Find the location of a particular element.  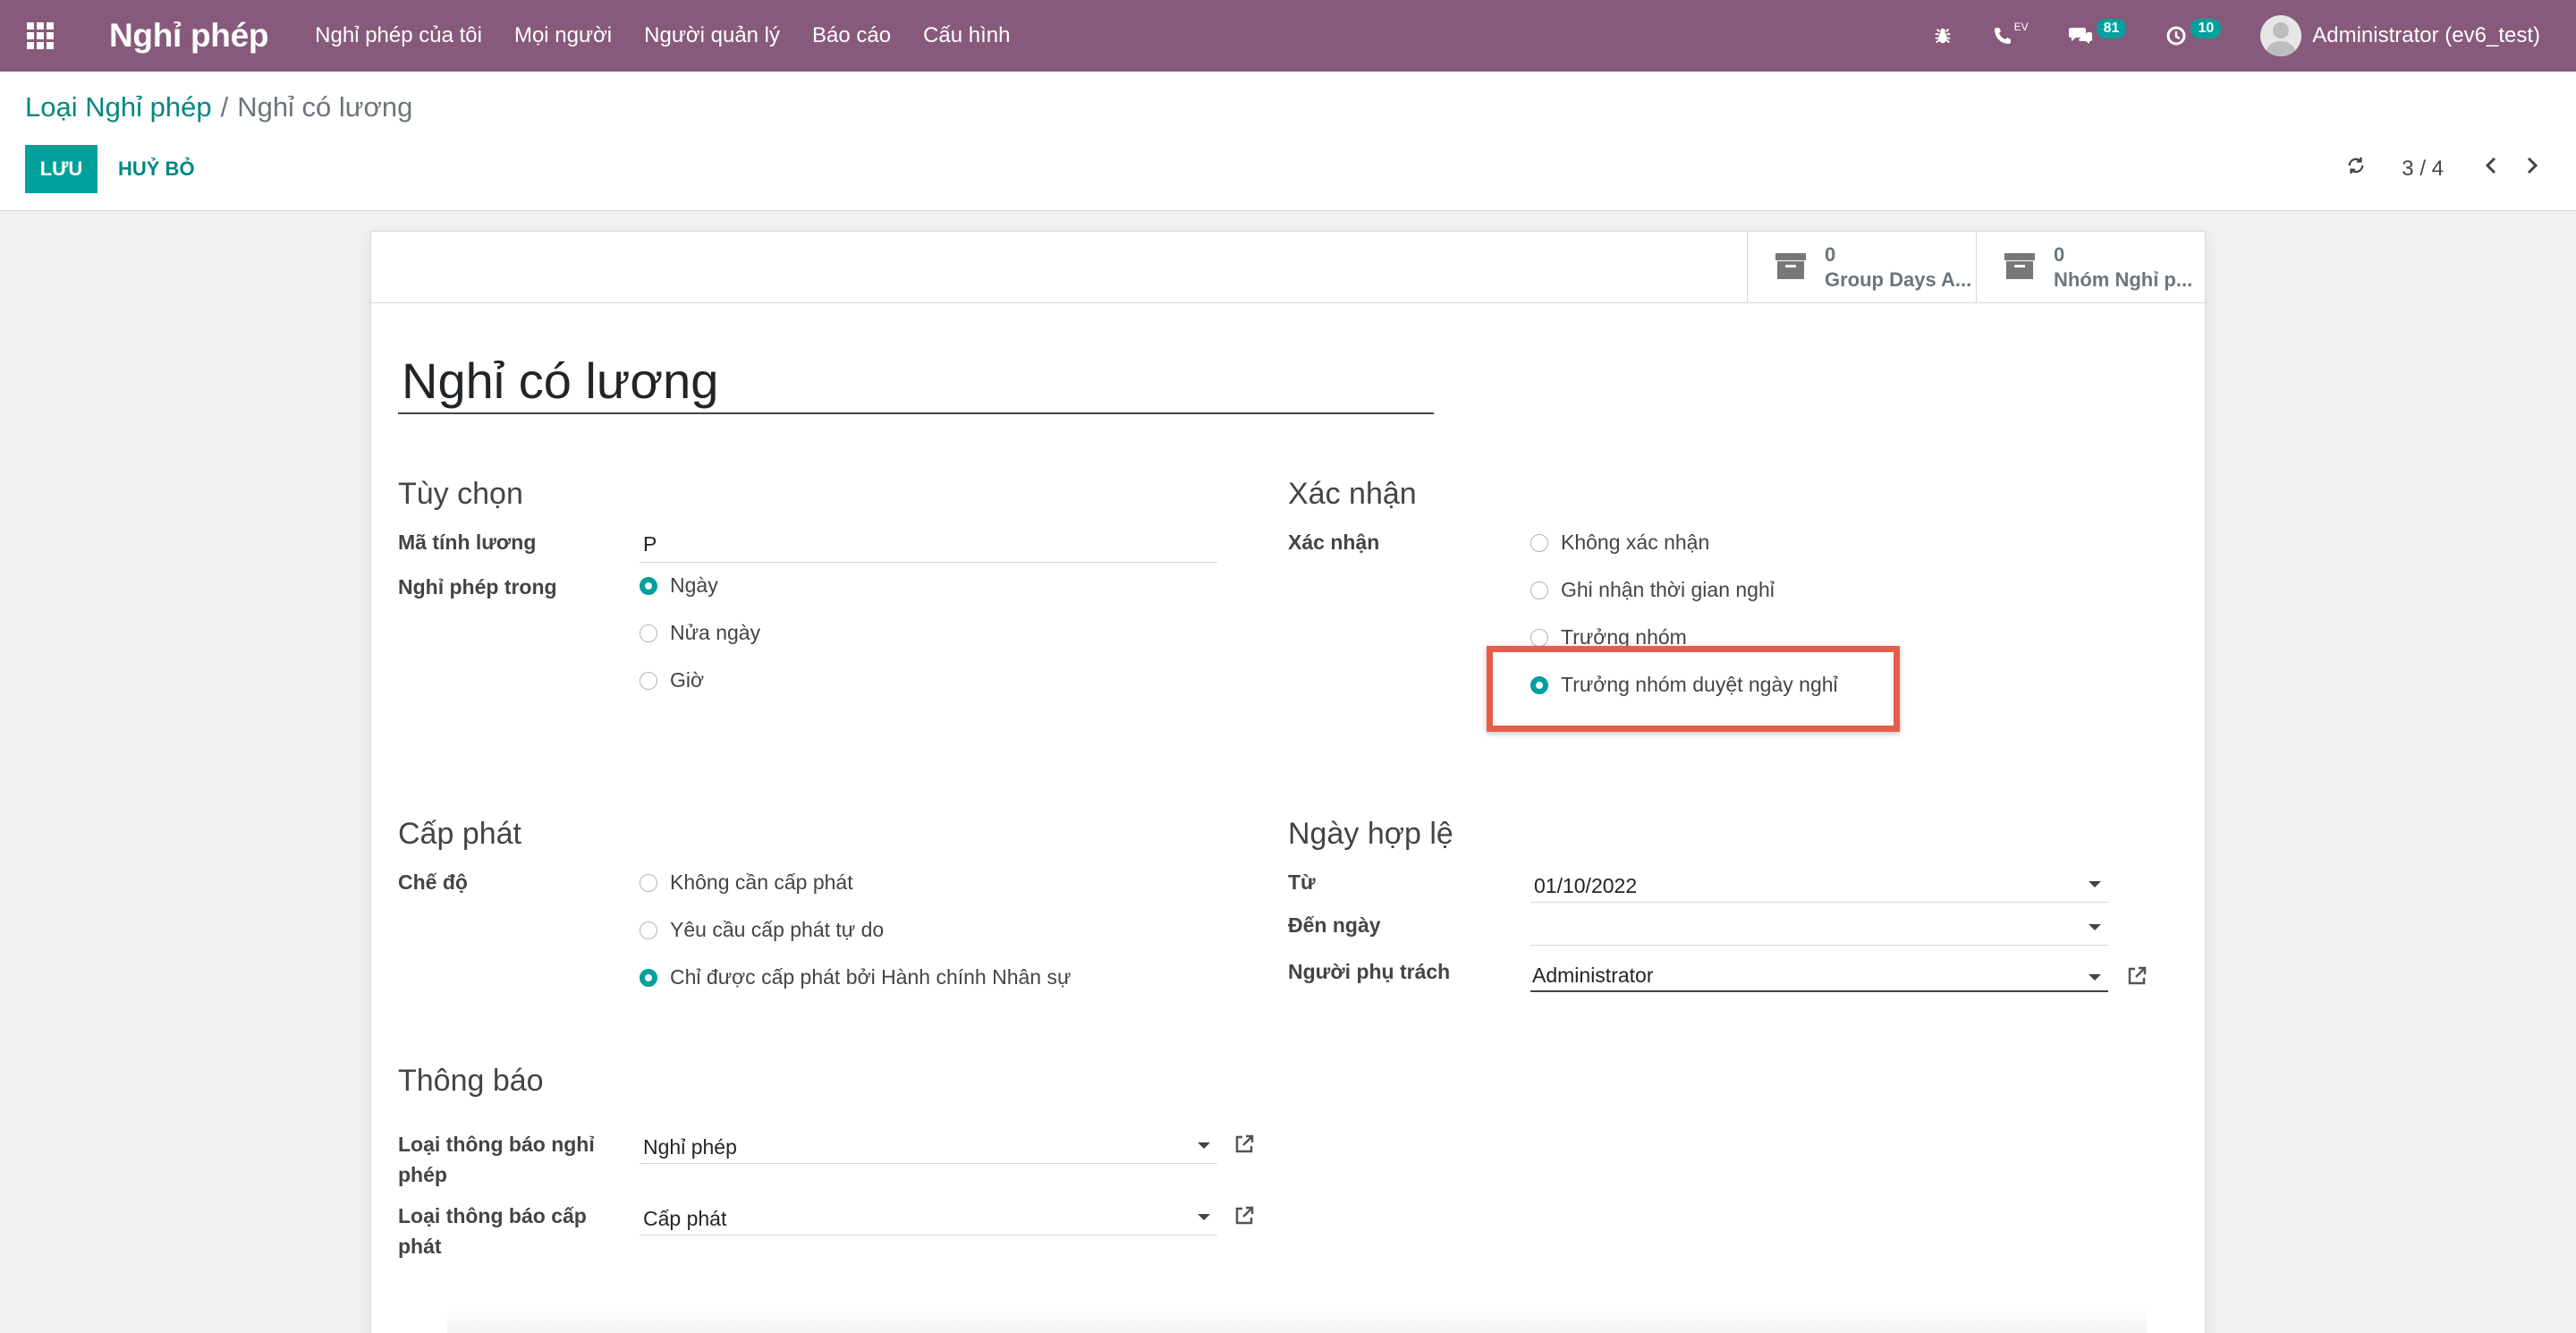

menu-everyone: Mọi người is located at coordinates (563, 35).